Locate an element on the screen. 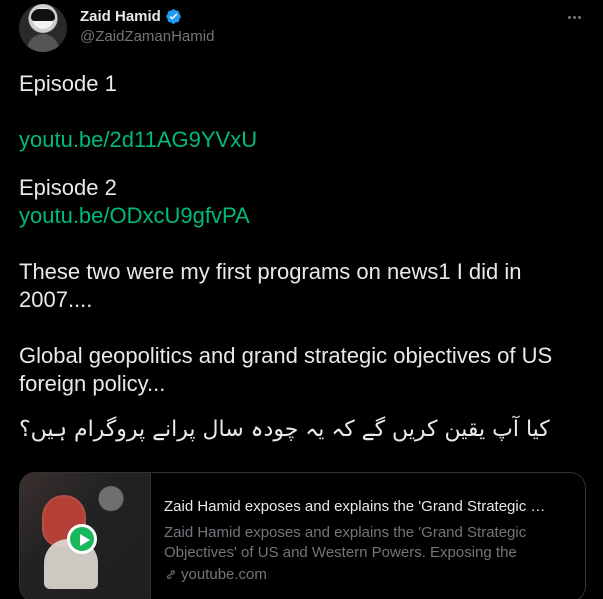 The width and height of the screenshot is (603, 599). video-thumbnail is located at coordinates (85, 536).